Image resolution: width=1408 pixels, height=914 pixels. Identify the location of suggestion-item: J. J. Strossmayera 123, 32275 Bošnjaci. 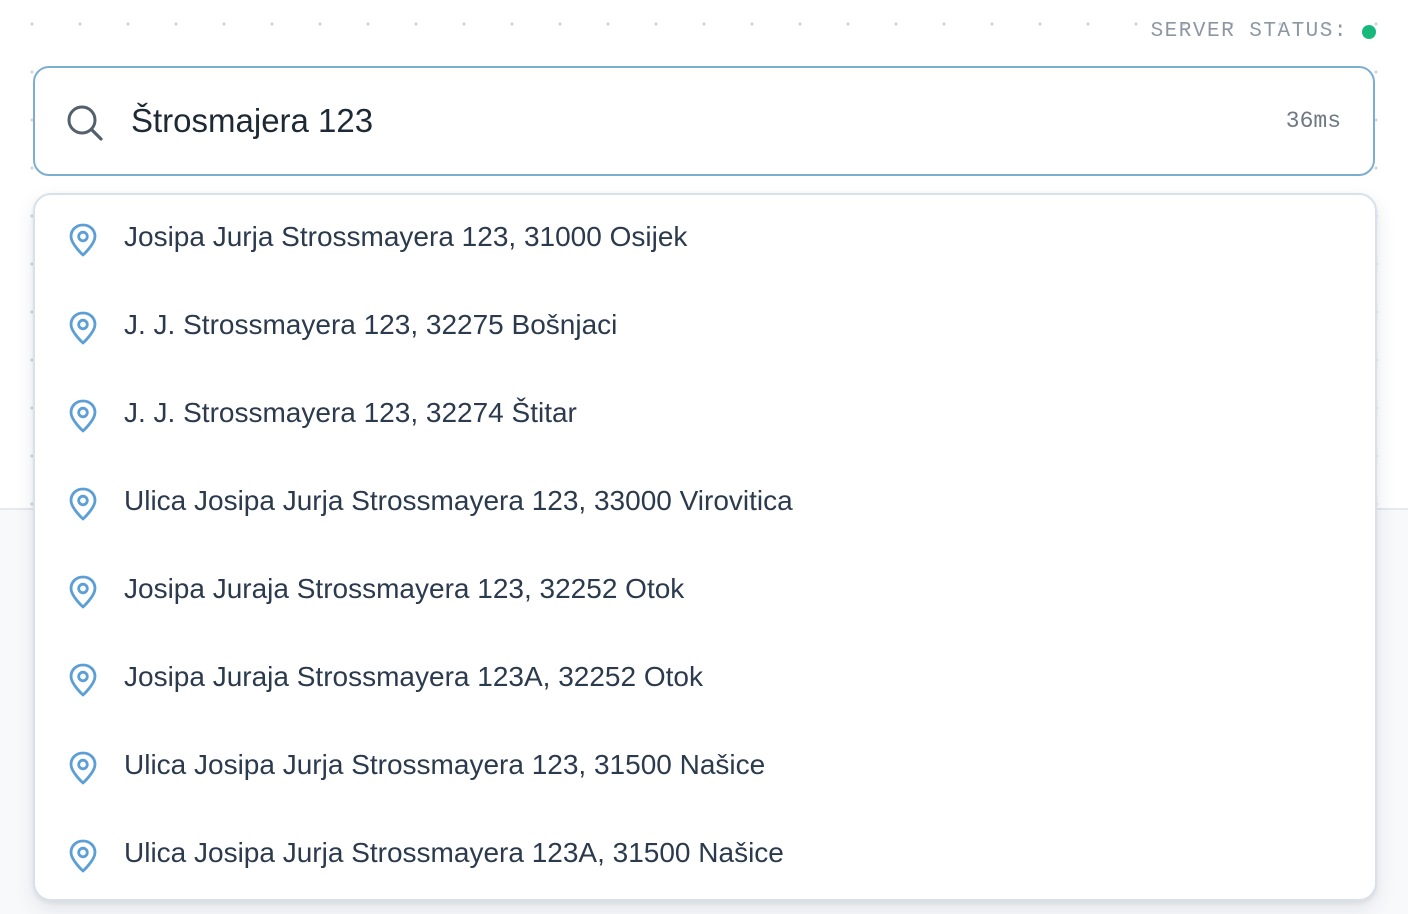
(705, 327).